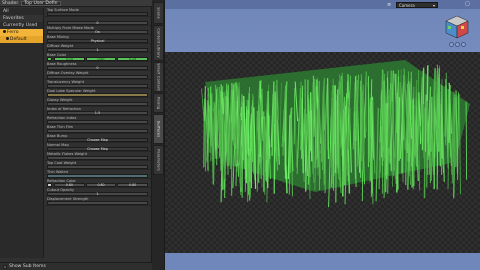 Image resolution: width=480 pixels, height=270 pixels. I want to click on tab-smart-content: Smart Content, so click(158, 77).